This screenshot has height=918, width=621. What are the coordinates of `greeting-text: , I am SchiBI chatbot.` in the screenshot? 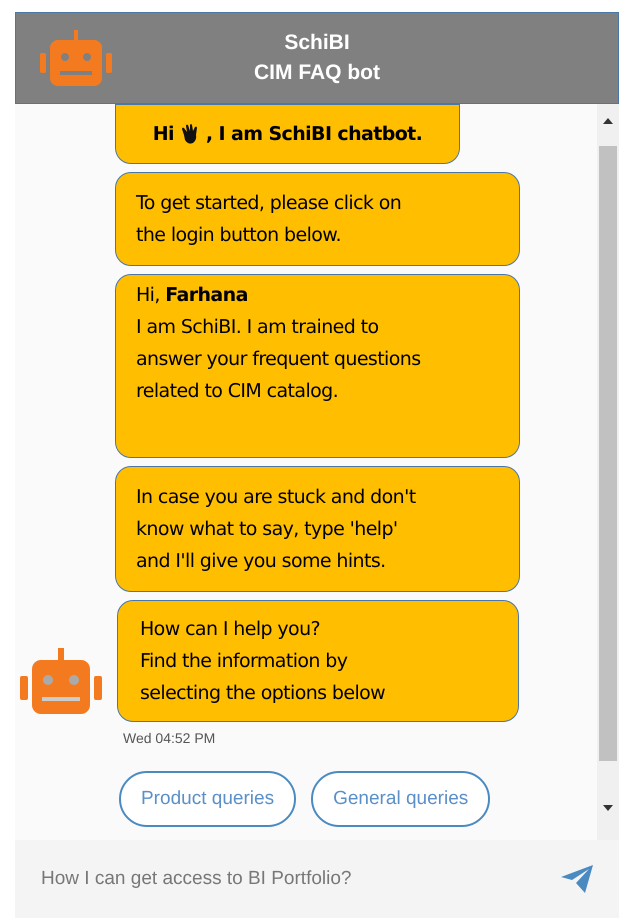 It's located at (314, 134).